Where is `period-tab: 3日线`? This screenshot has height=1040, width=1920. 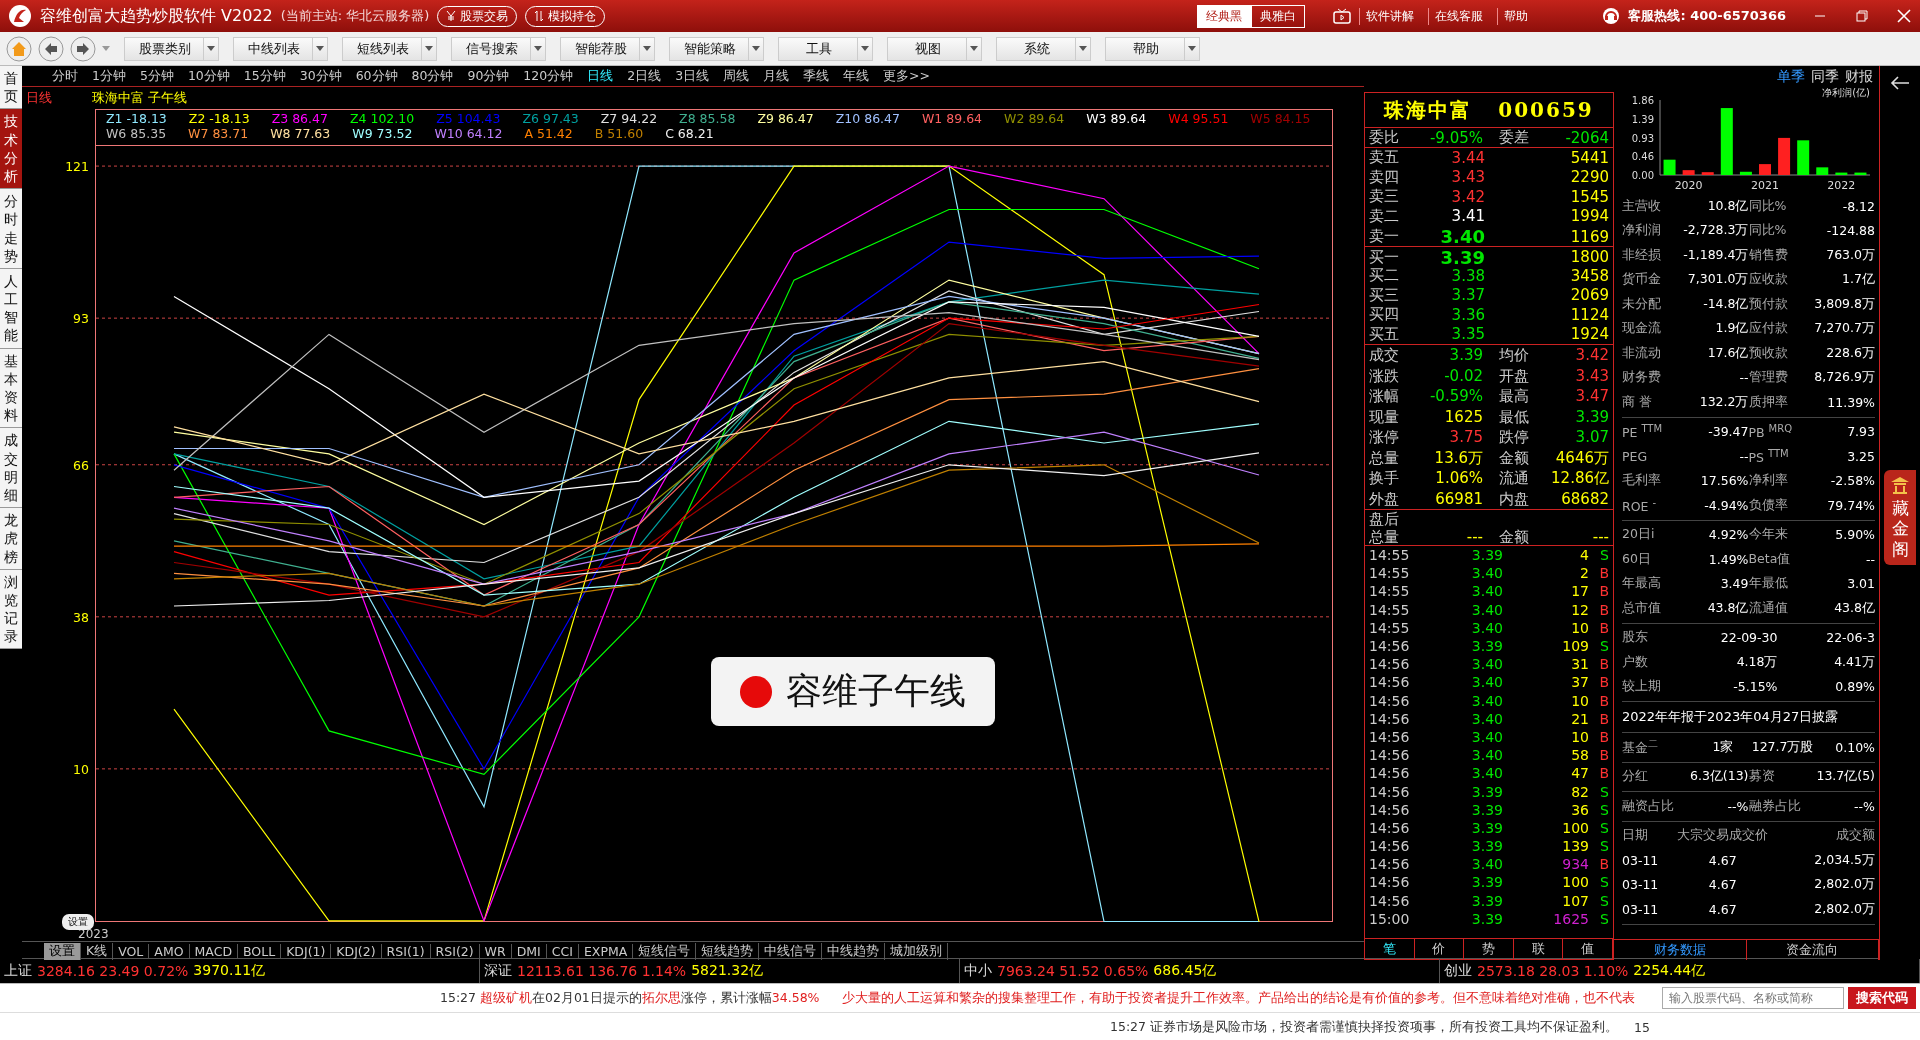
period-tab: 3日线 is located at coordinates (692, 76).